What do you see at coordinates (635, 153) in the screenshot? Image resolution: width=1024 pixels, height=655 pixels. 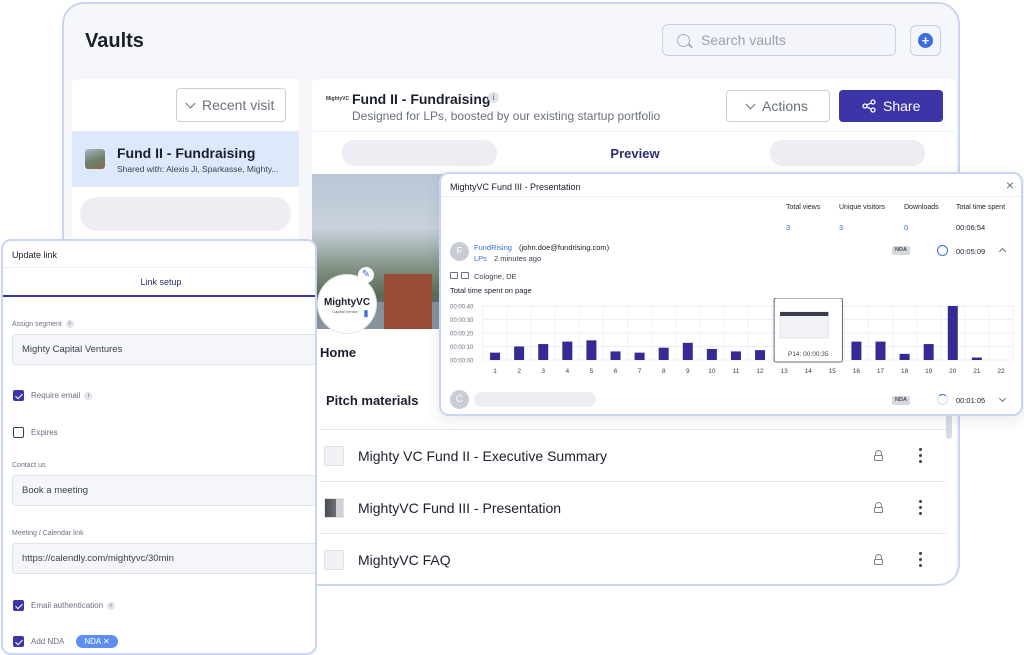 I see `tab-preview: Preview` at bounding box center [635, 153].